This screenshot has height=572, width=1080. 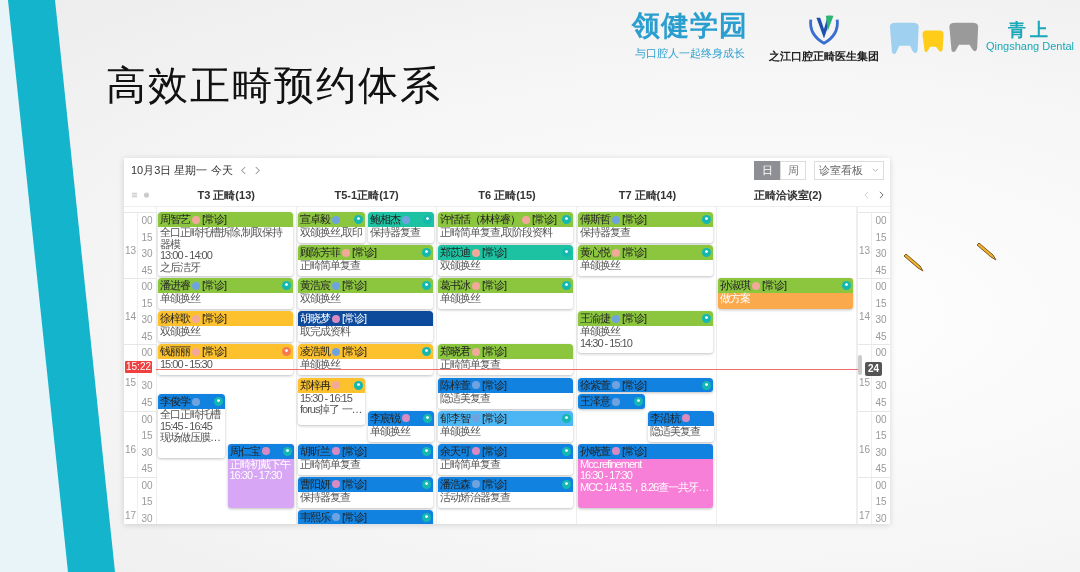 I want to click on appointment-card: 许恬恬（林梓睿） [常诊] 正畸简单复查,取阶段资料, so click(x=505, y=228).